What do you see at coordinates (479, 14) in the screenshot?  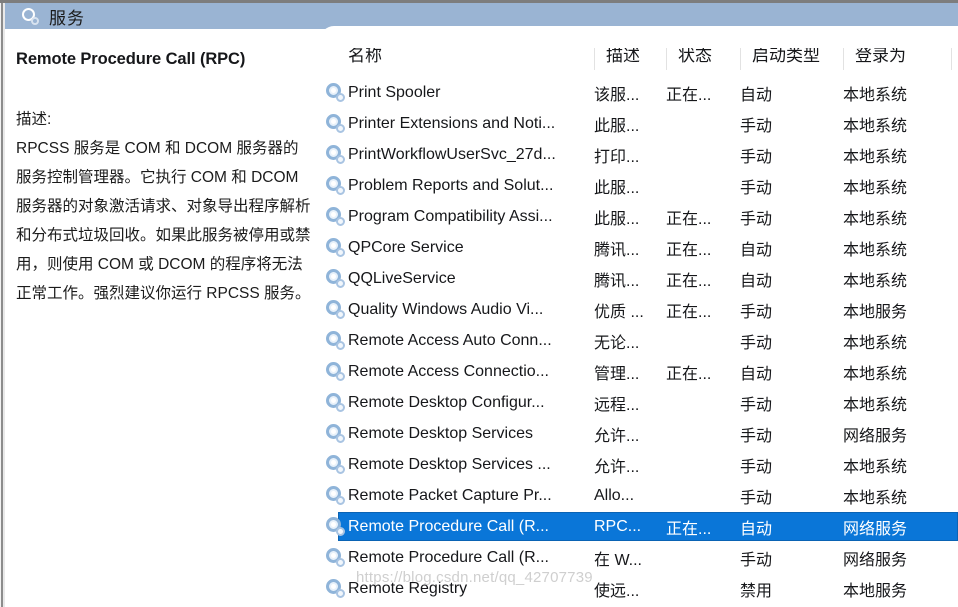 I see `window-titlebar: 服务` at bounding box center [479, 14].